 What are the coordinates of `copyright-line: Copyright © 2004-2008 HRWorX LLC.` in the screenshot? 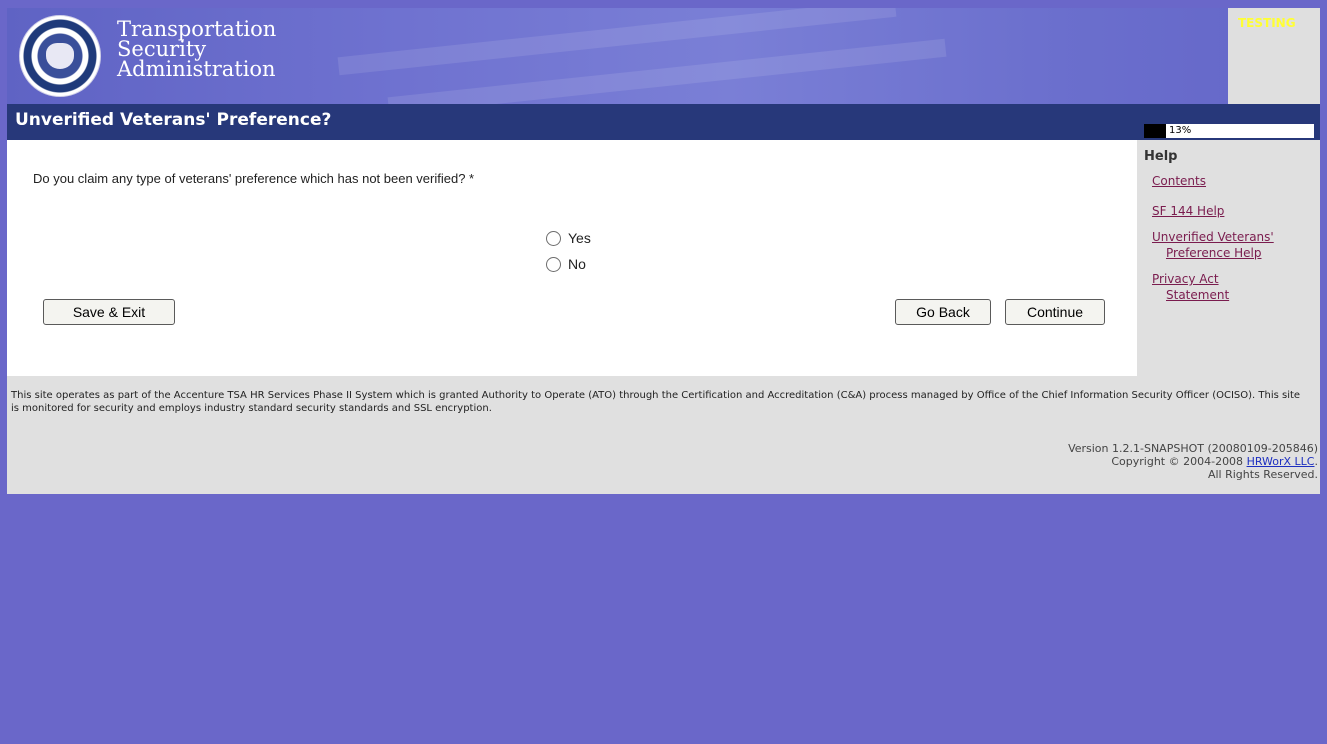 It's located at (1193, 461).